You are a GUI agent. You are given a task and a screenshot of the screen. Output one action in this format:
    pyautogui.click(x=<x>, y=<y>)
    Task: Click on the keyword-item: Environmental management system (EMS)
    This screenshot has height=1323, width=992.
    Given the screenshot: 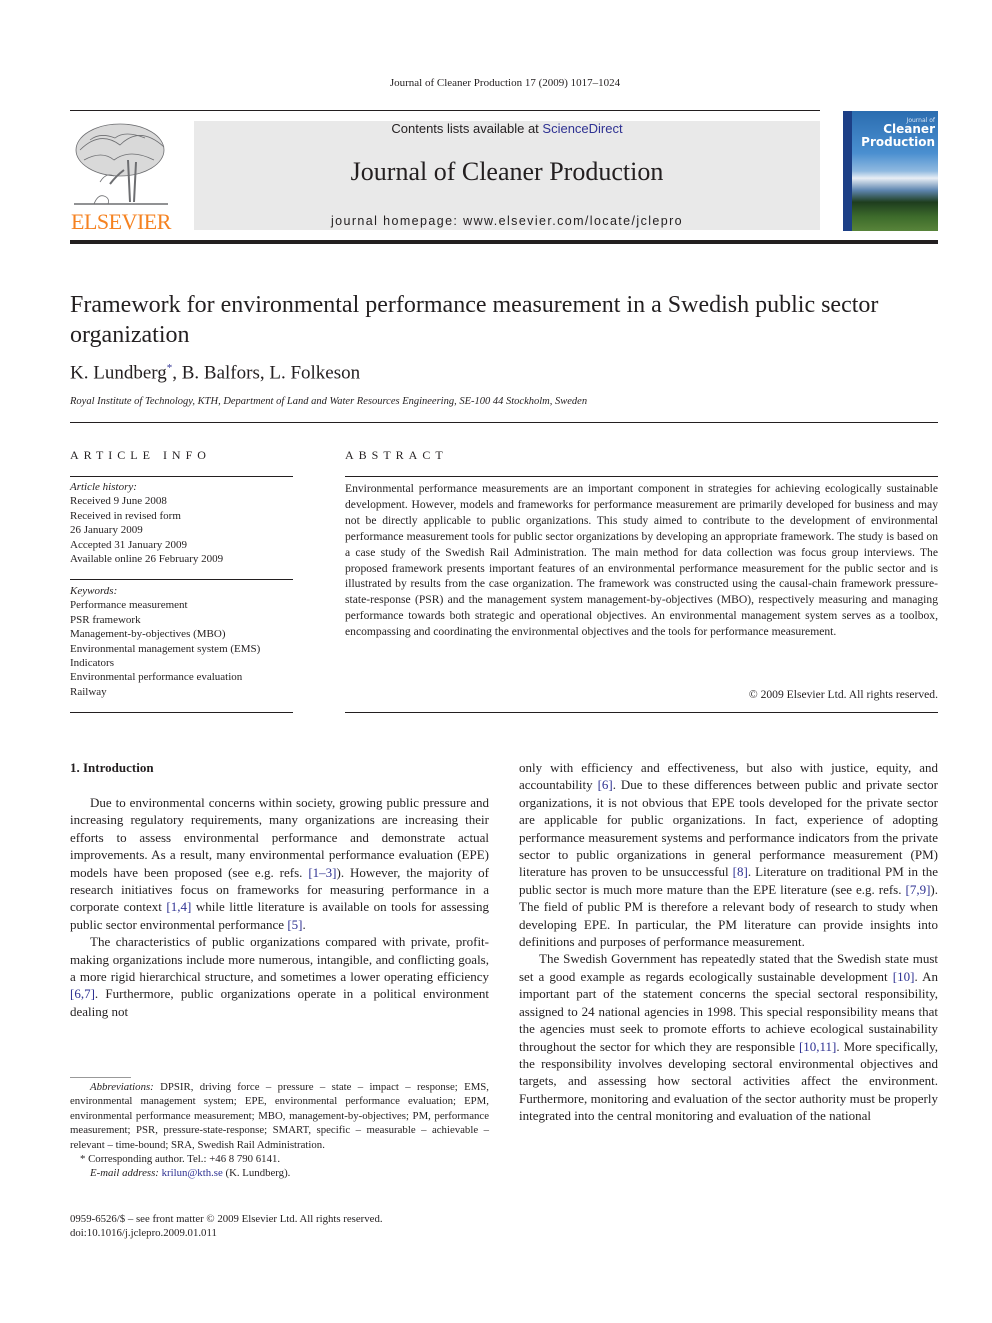 What is the action you would take?
    pyautogui.click(x=165, y=648)
    